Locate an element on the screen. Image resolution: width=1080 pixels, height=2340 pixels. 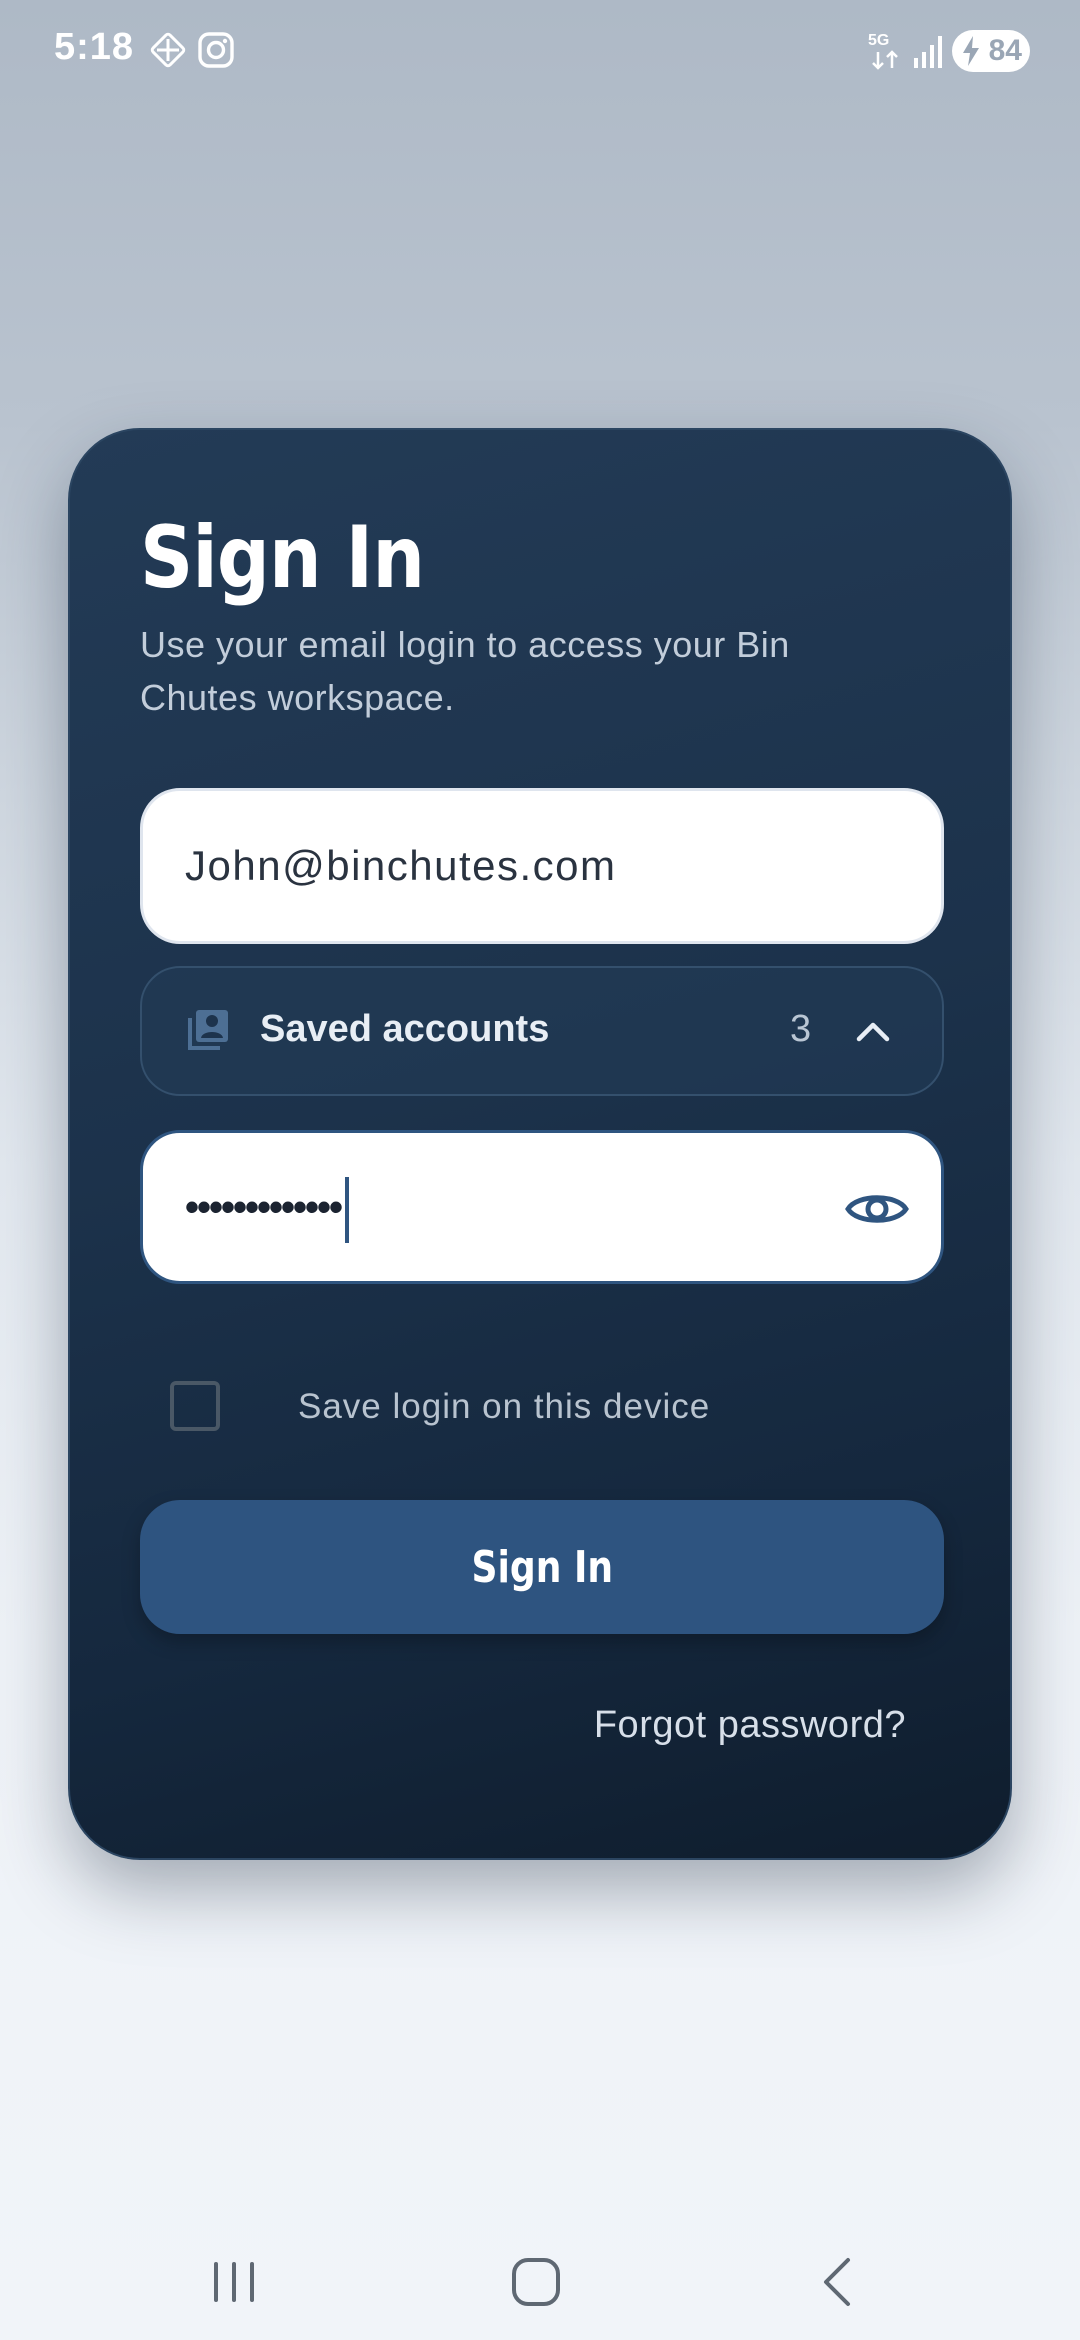
sign-in-button: Sign In is located at coordinates (542, 1567).